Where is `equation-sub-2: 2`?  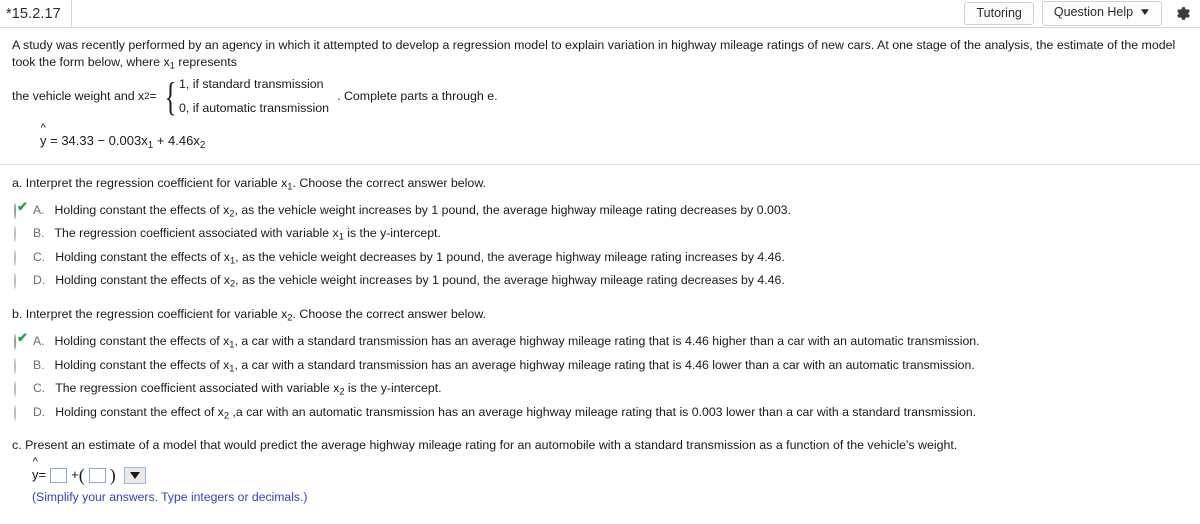
equation-sub-2: 2 is located at coordinates (202, 145).